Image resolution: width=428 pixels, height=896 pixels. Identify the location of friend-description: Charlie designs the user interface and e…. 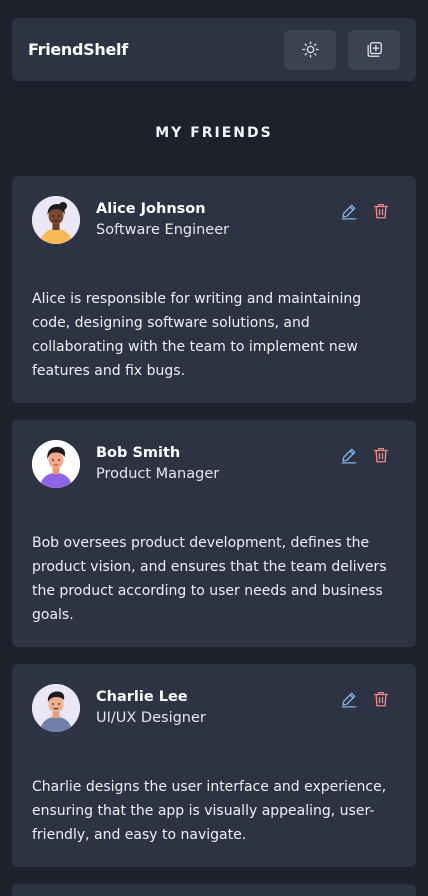
(209, 811).